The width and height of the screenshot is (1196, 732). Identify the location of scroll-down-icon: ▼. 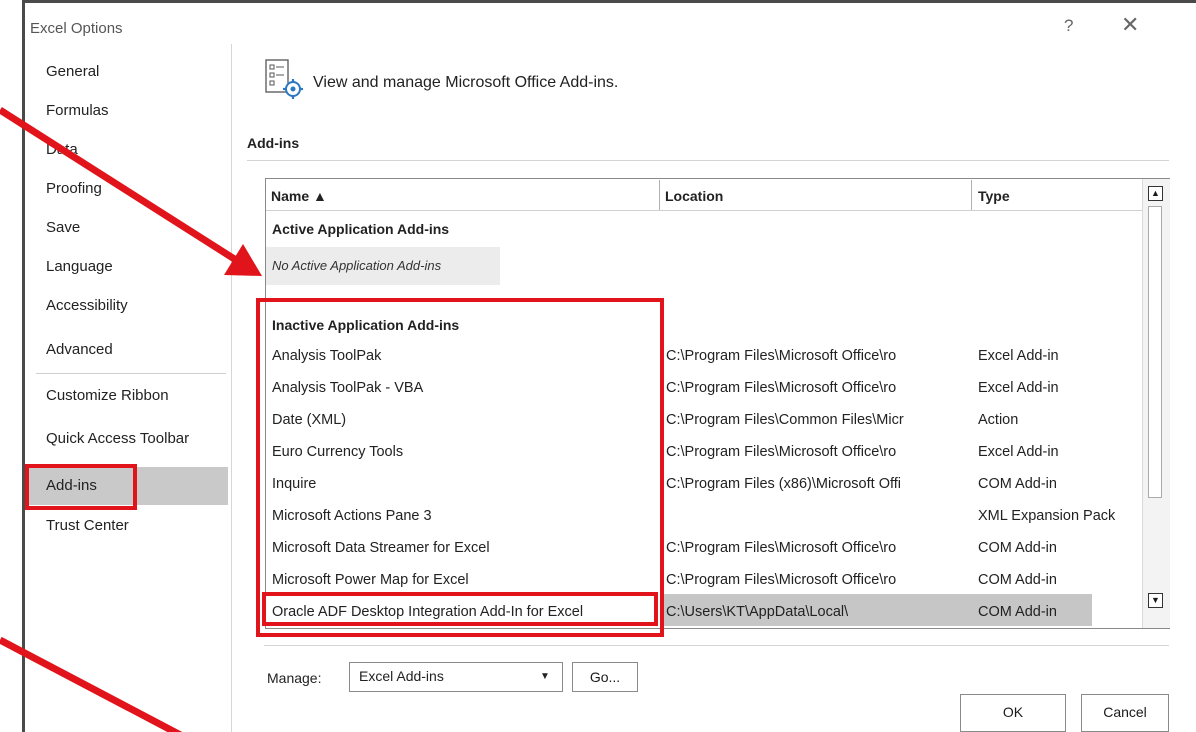
(1155, 600).